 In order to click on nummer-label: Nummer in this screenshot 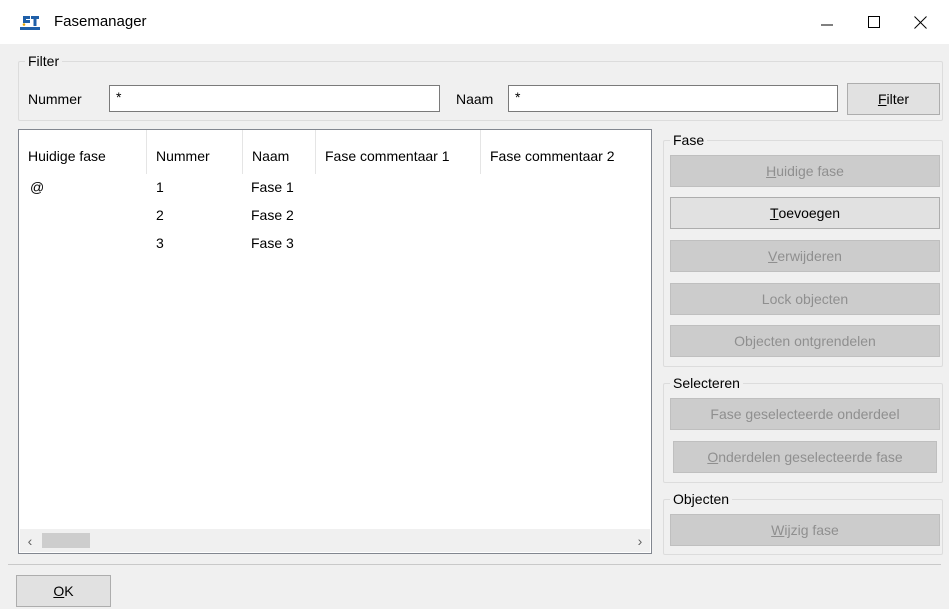, I will do `click(55, 99)`.